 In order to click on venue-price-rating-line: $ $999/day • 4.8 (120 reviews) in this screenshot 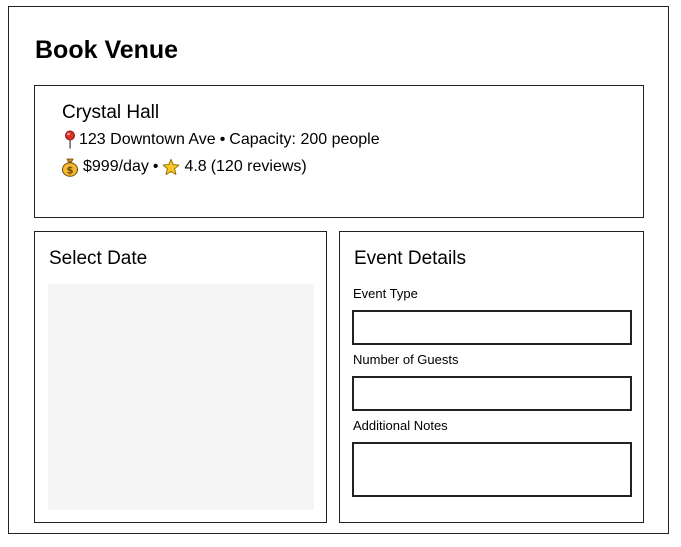, I will do `click(184, 167)`.